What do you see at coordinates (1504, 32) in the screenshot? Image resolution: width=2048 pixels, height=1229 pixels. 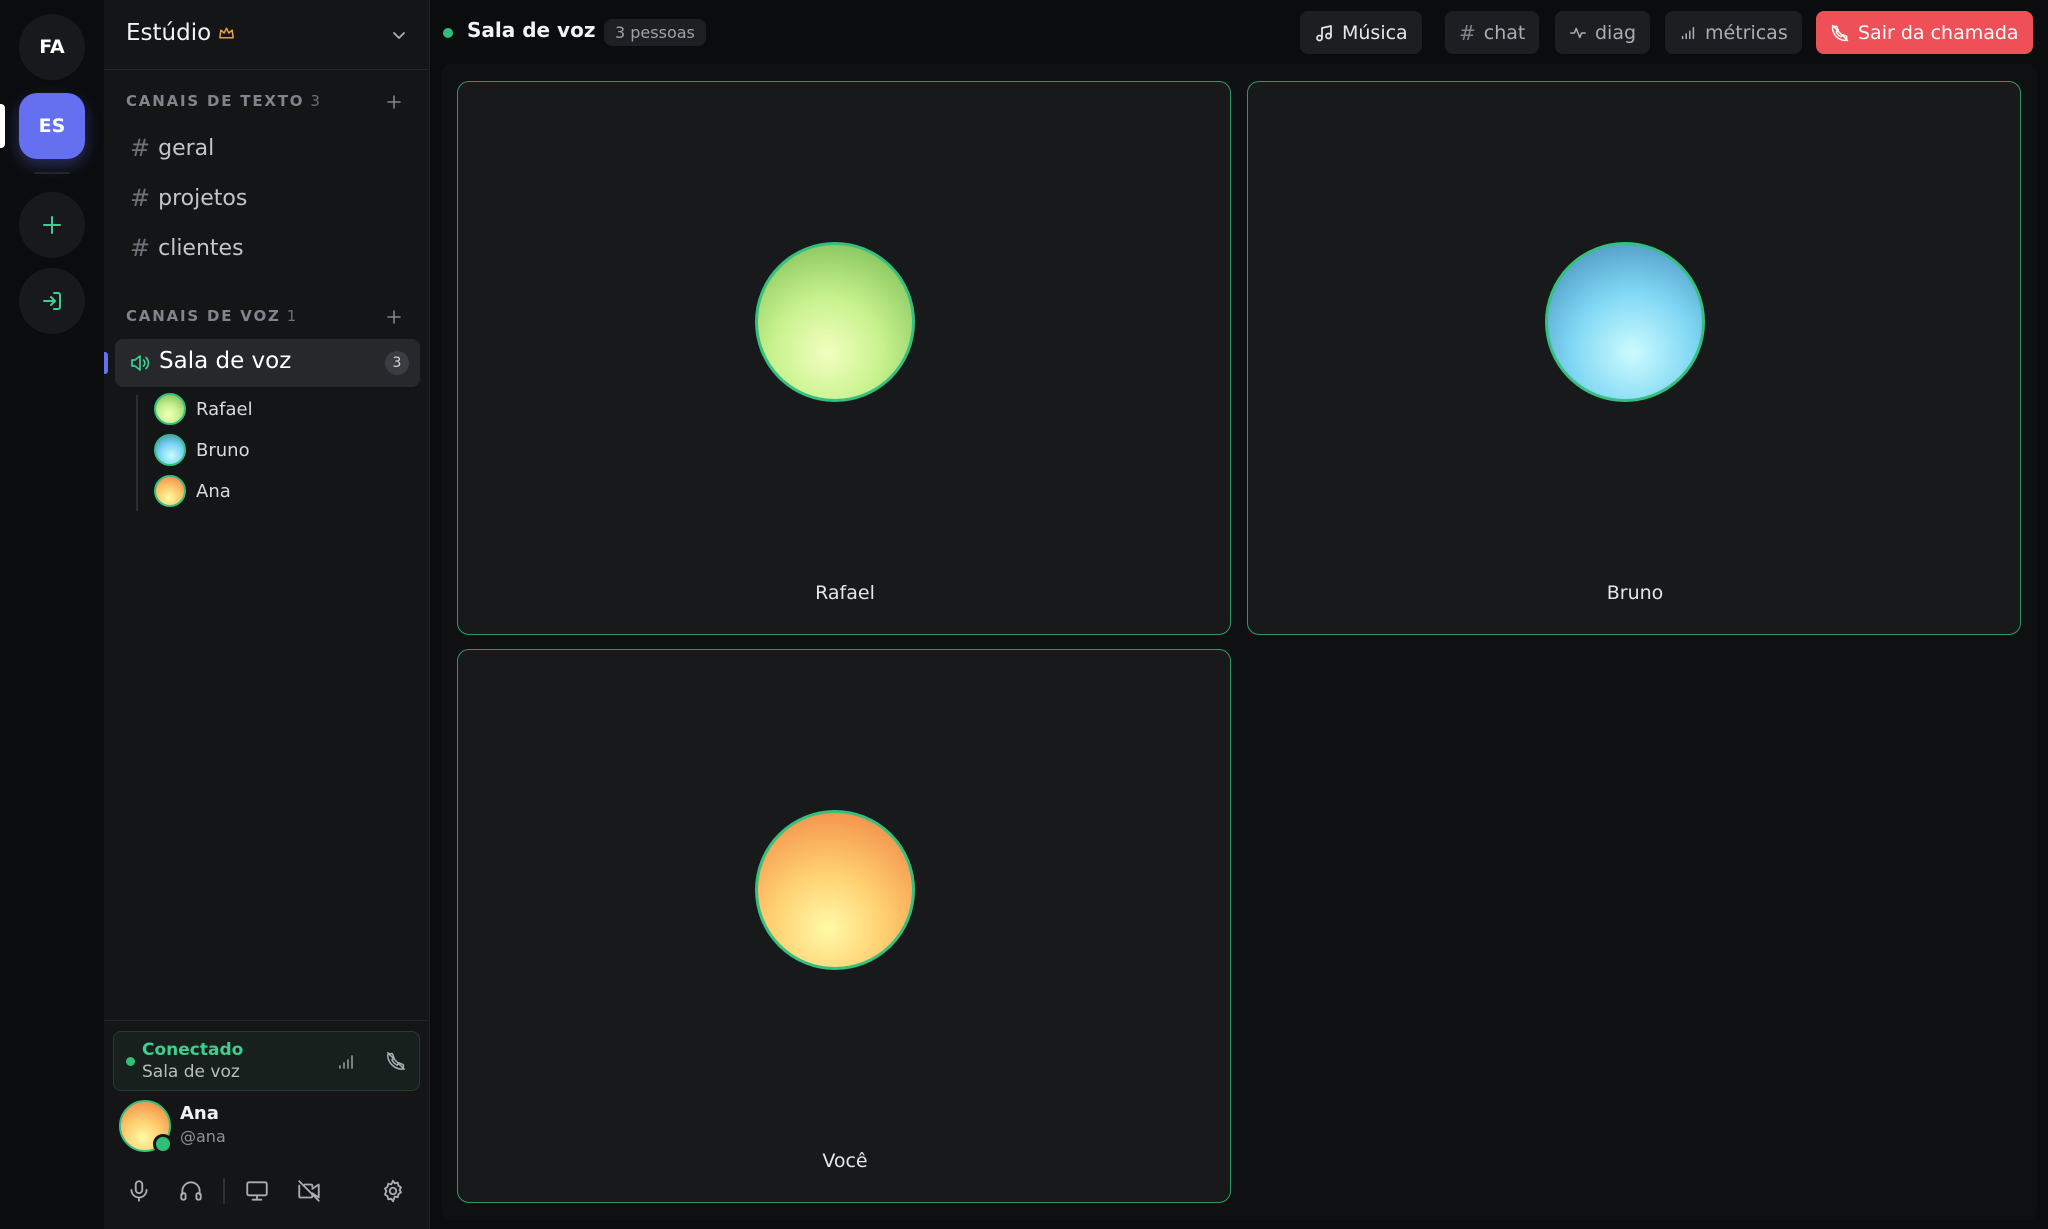 I see `chat-button-label: chat` at bounding box center [1504, 32].